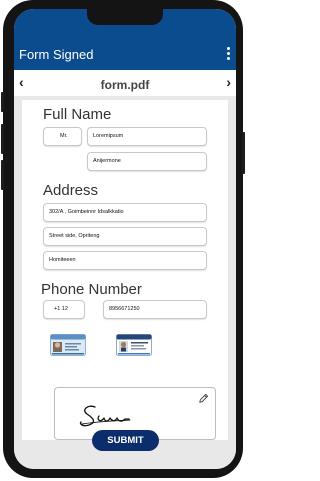 Image resolution: width=320 pixels, height=481 pixels. What do you see at coordinates (155, 309) in the screenshot?
I see `phone-number-field: 8956671250` at bounding box center [155, 309].